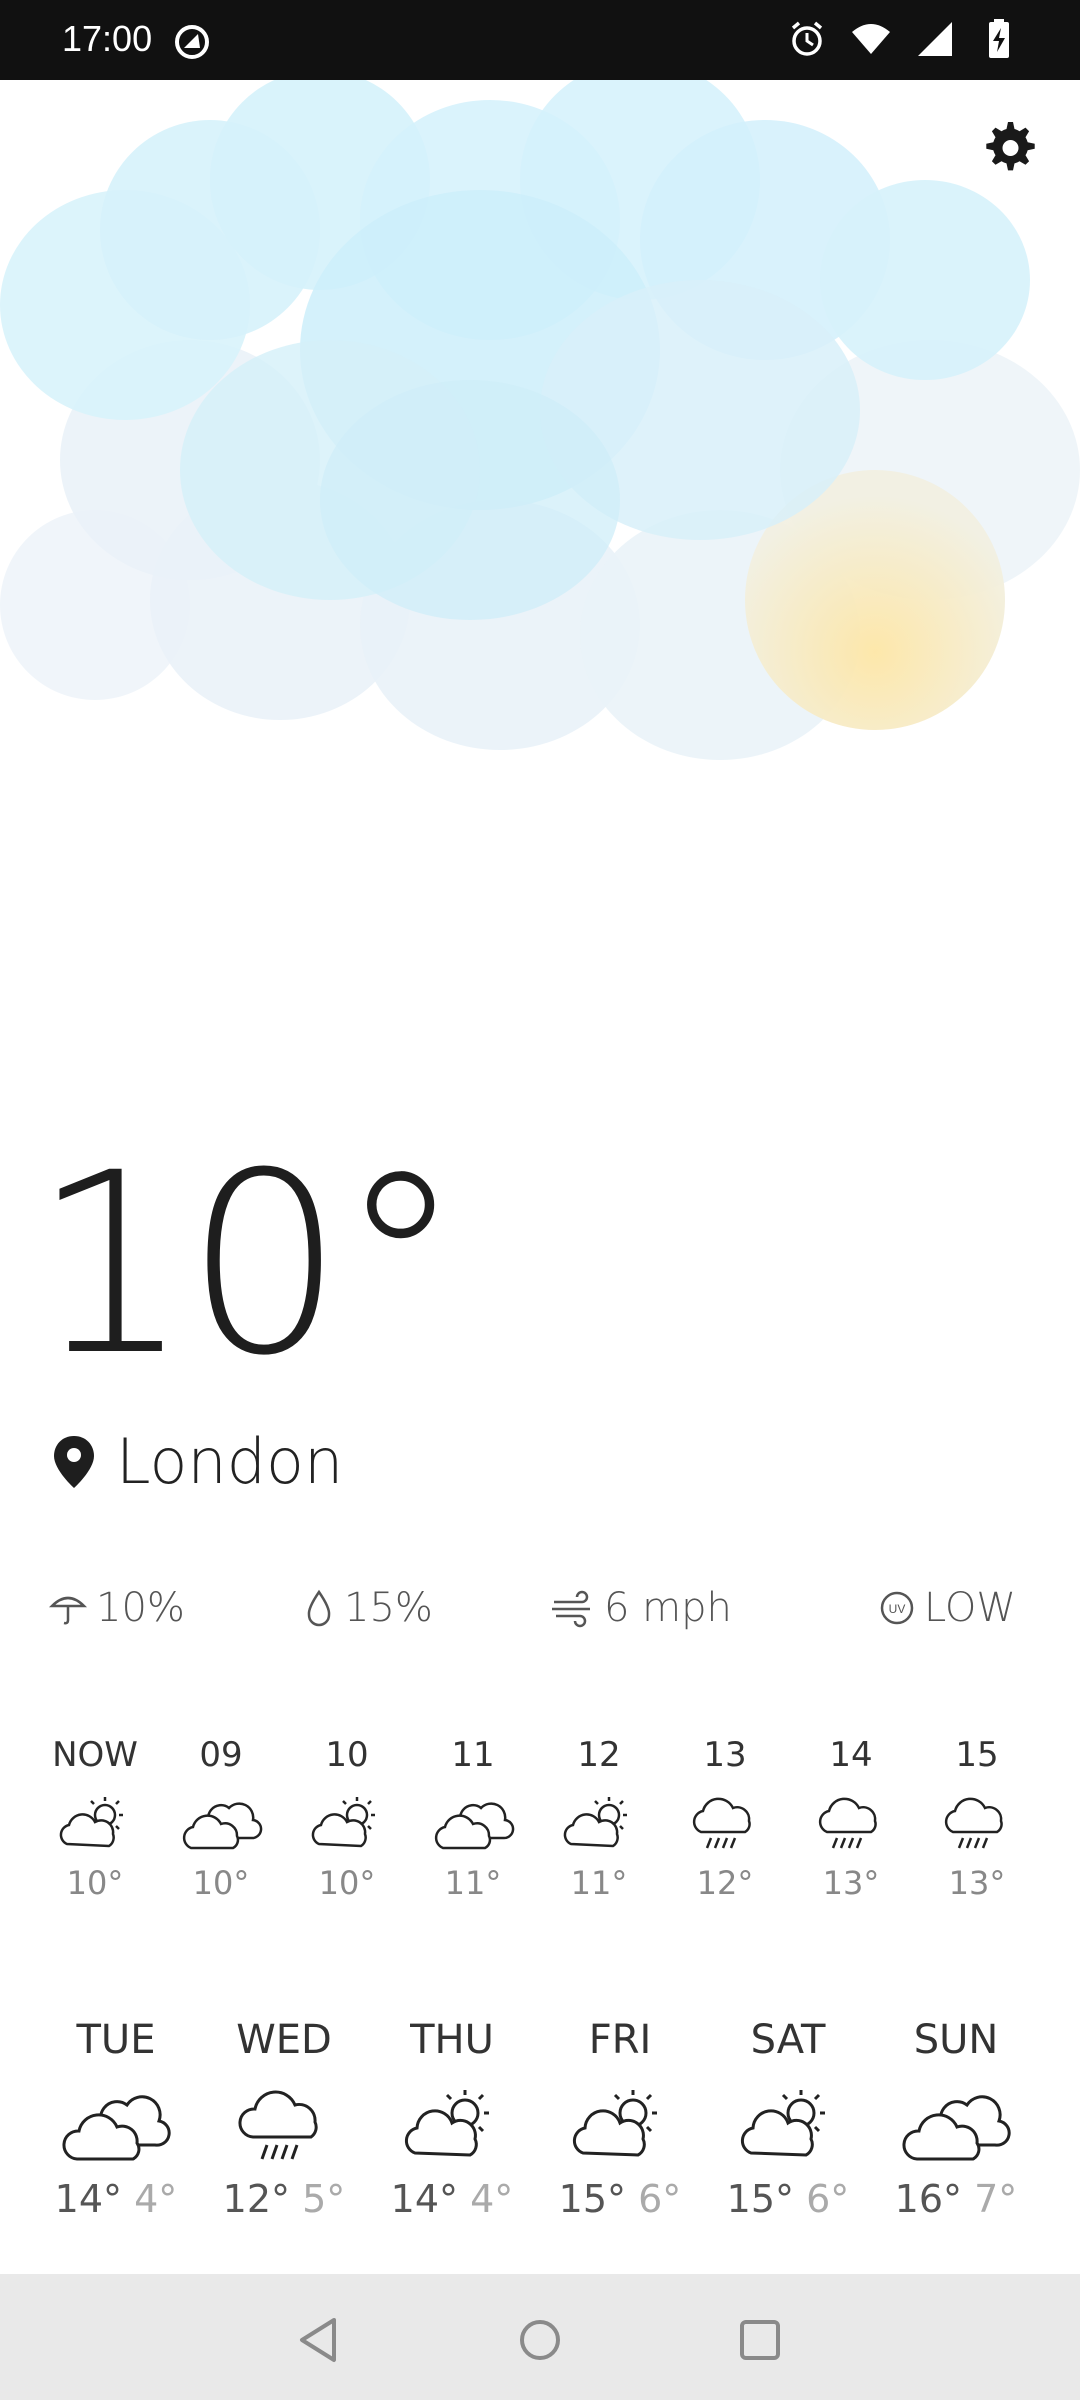  I want to click on signal-icon, so click(935, 39).